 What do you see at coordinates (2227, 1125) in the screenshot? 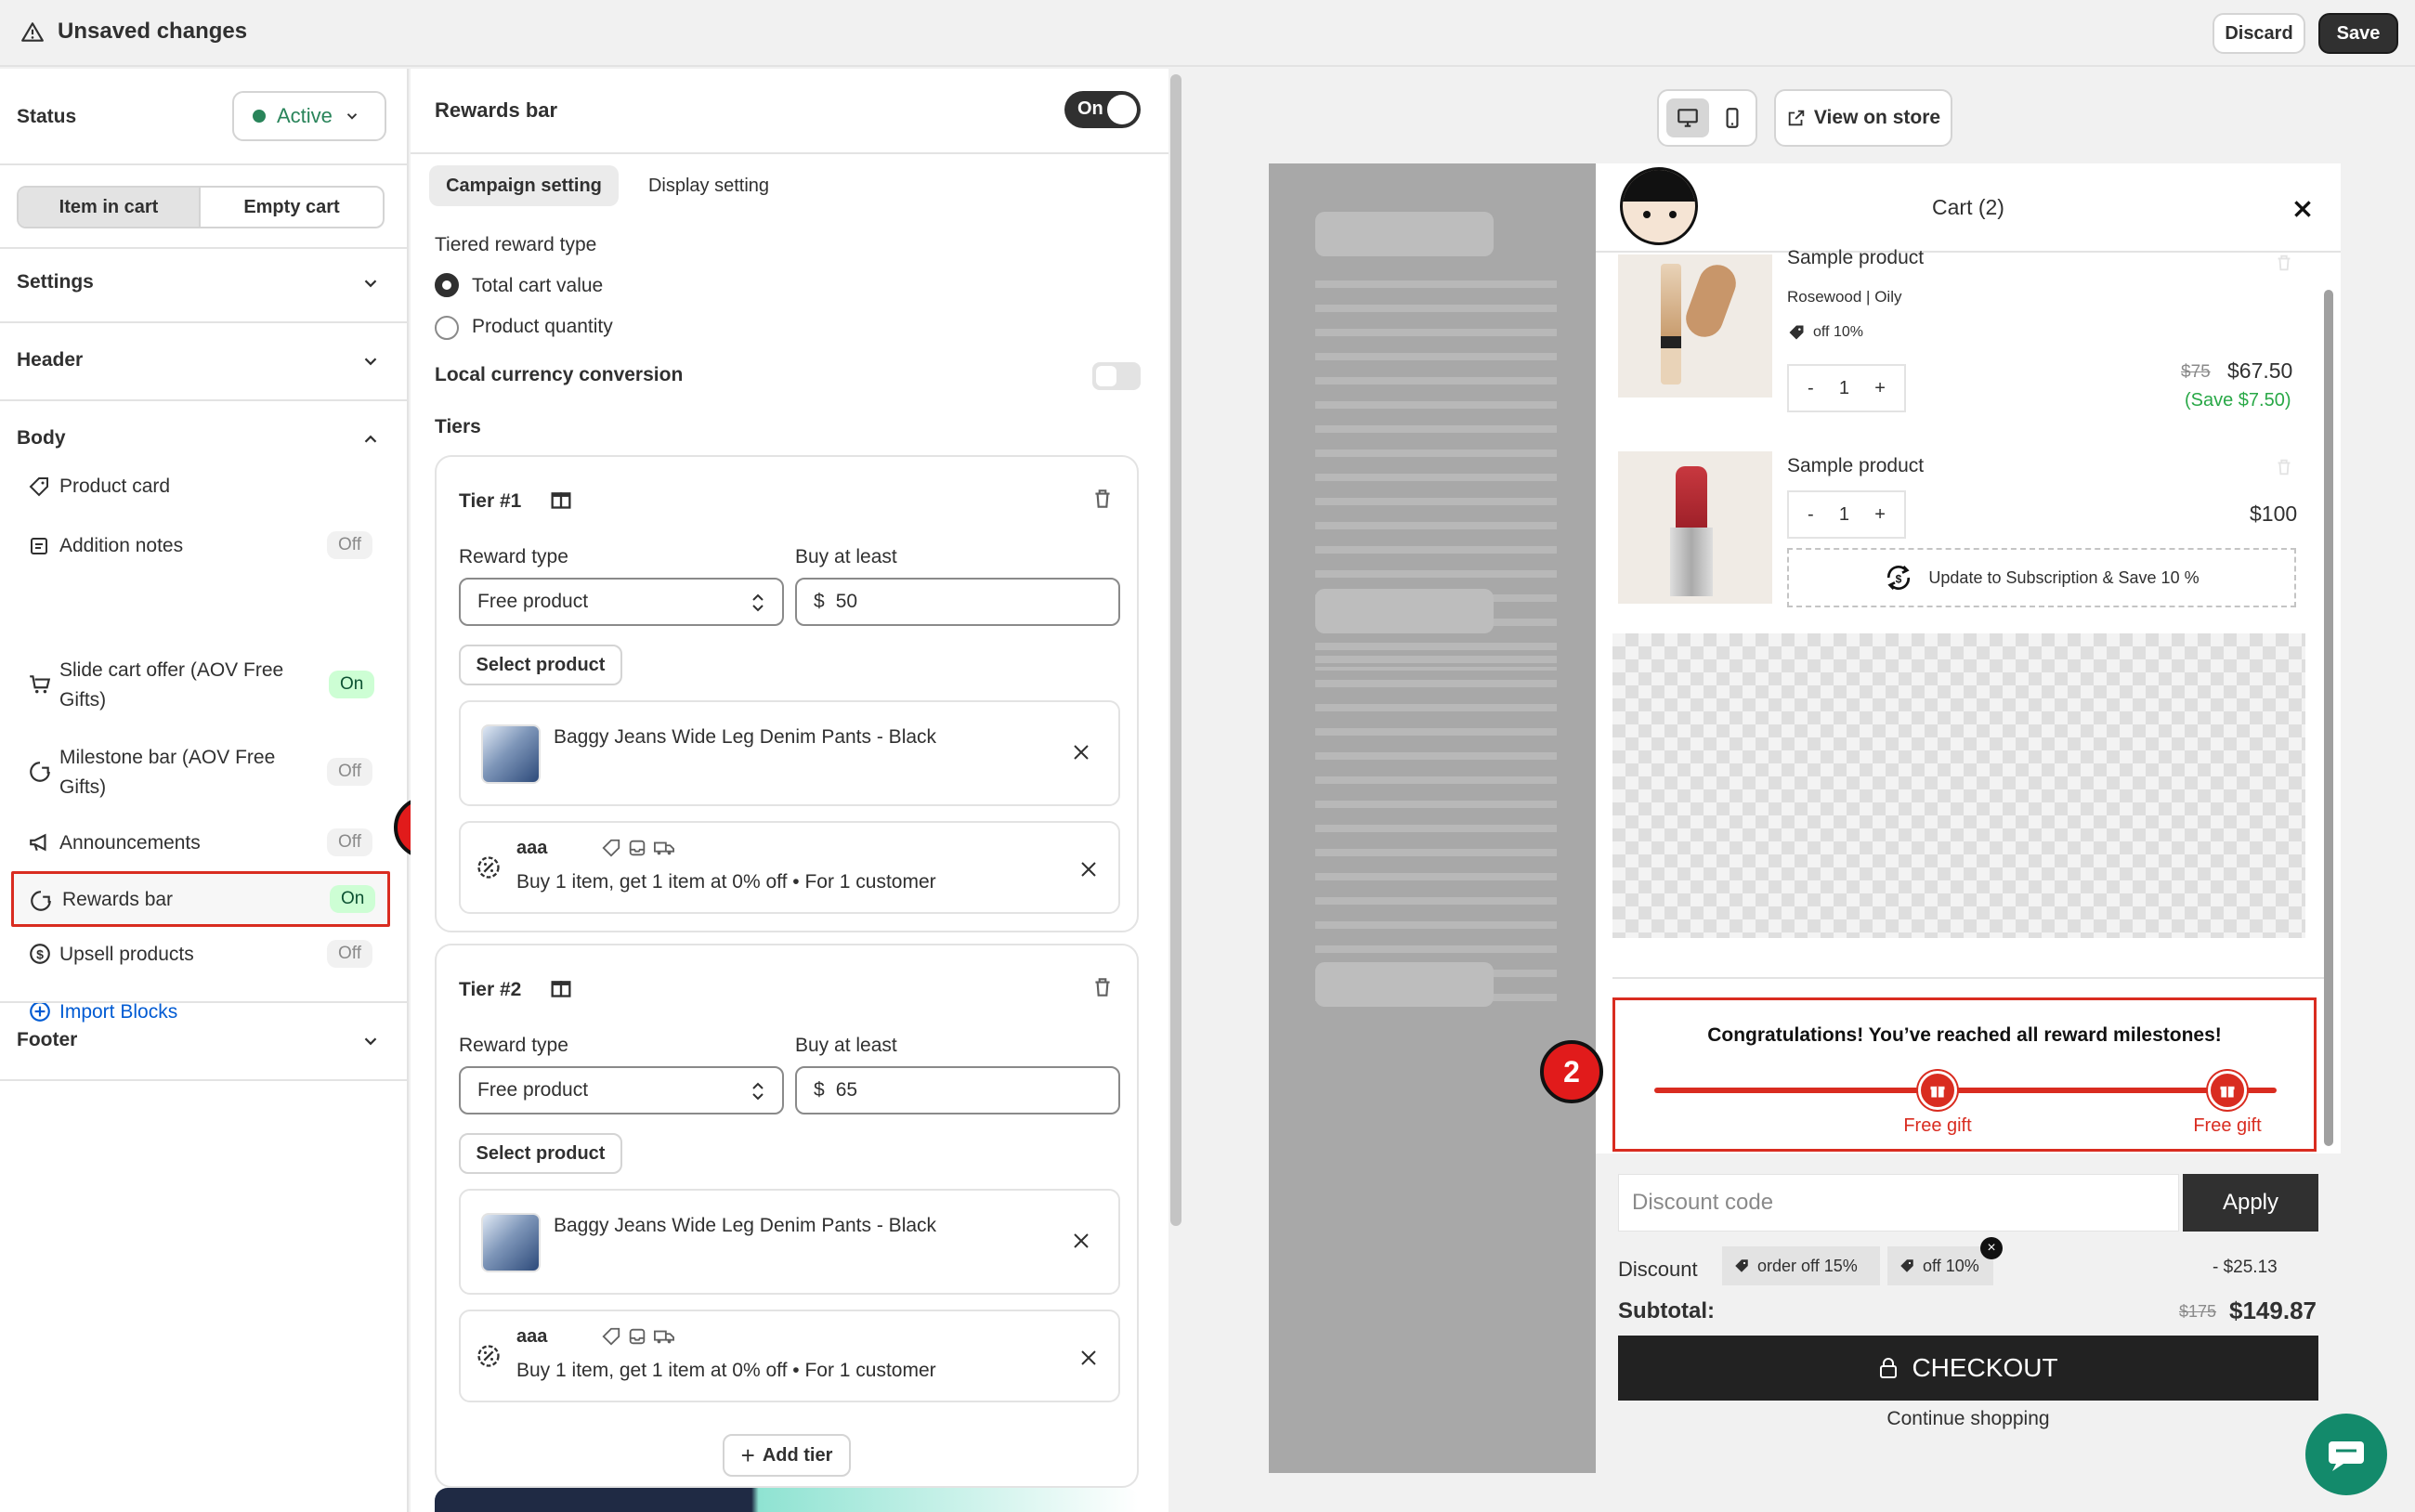
I see `milestone-label: Free gift` at bounding box center [2227, 1125].